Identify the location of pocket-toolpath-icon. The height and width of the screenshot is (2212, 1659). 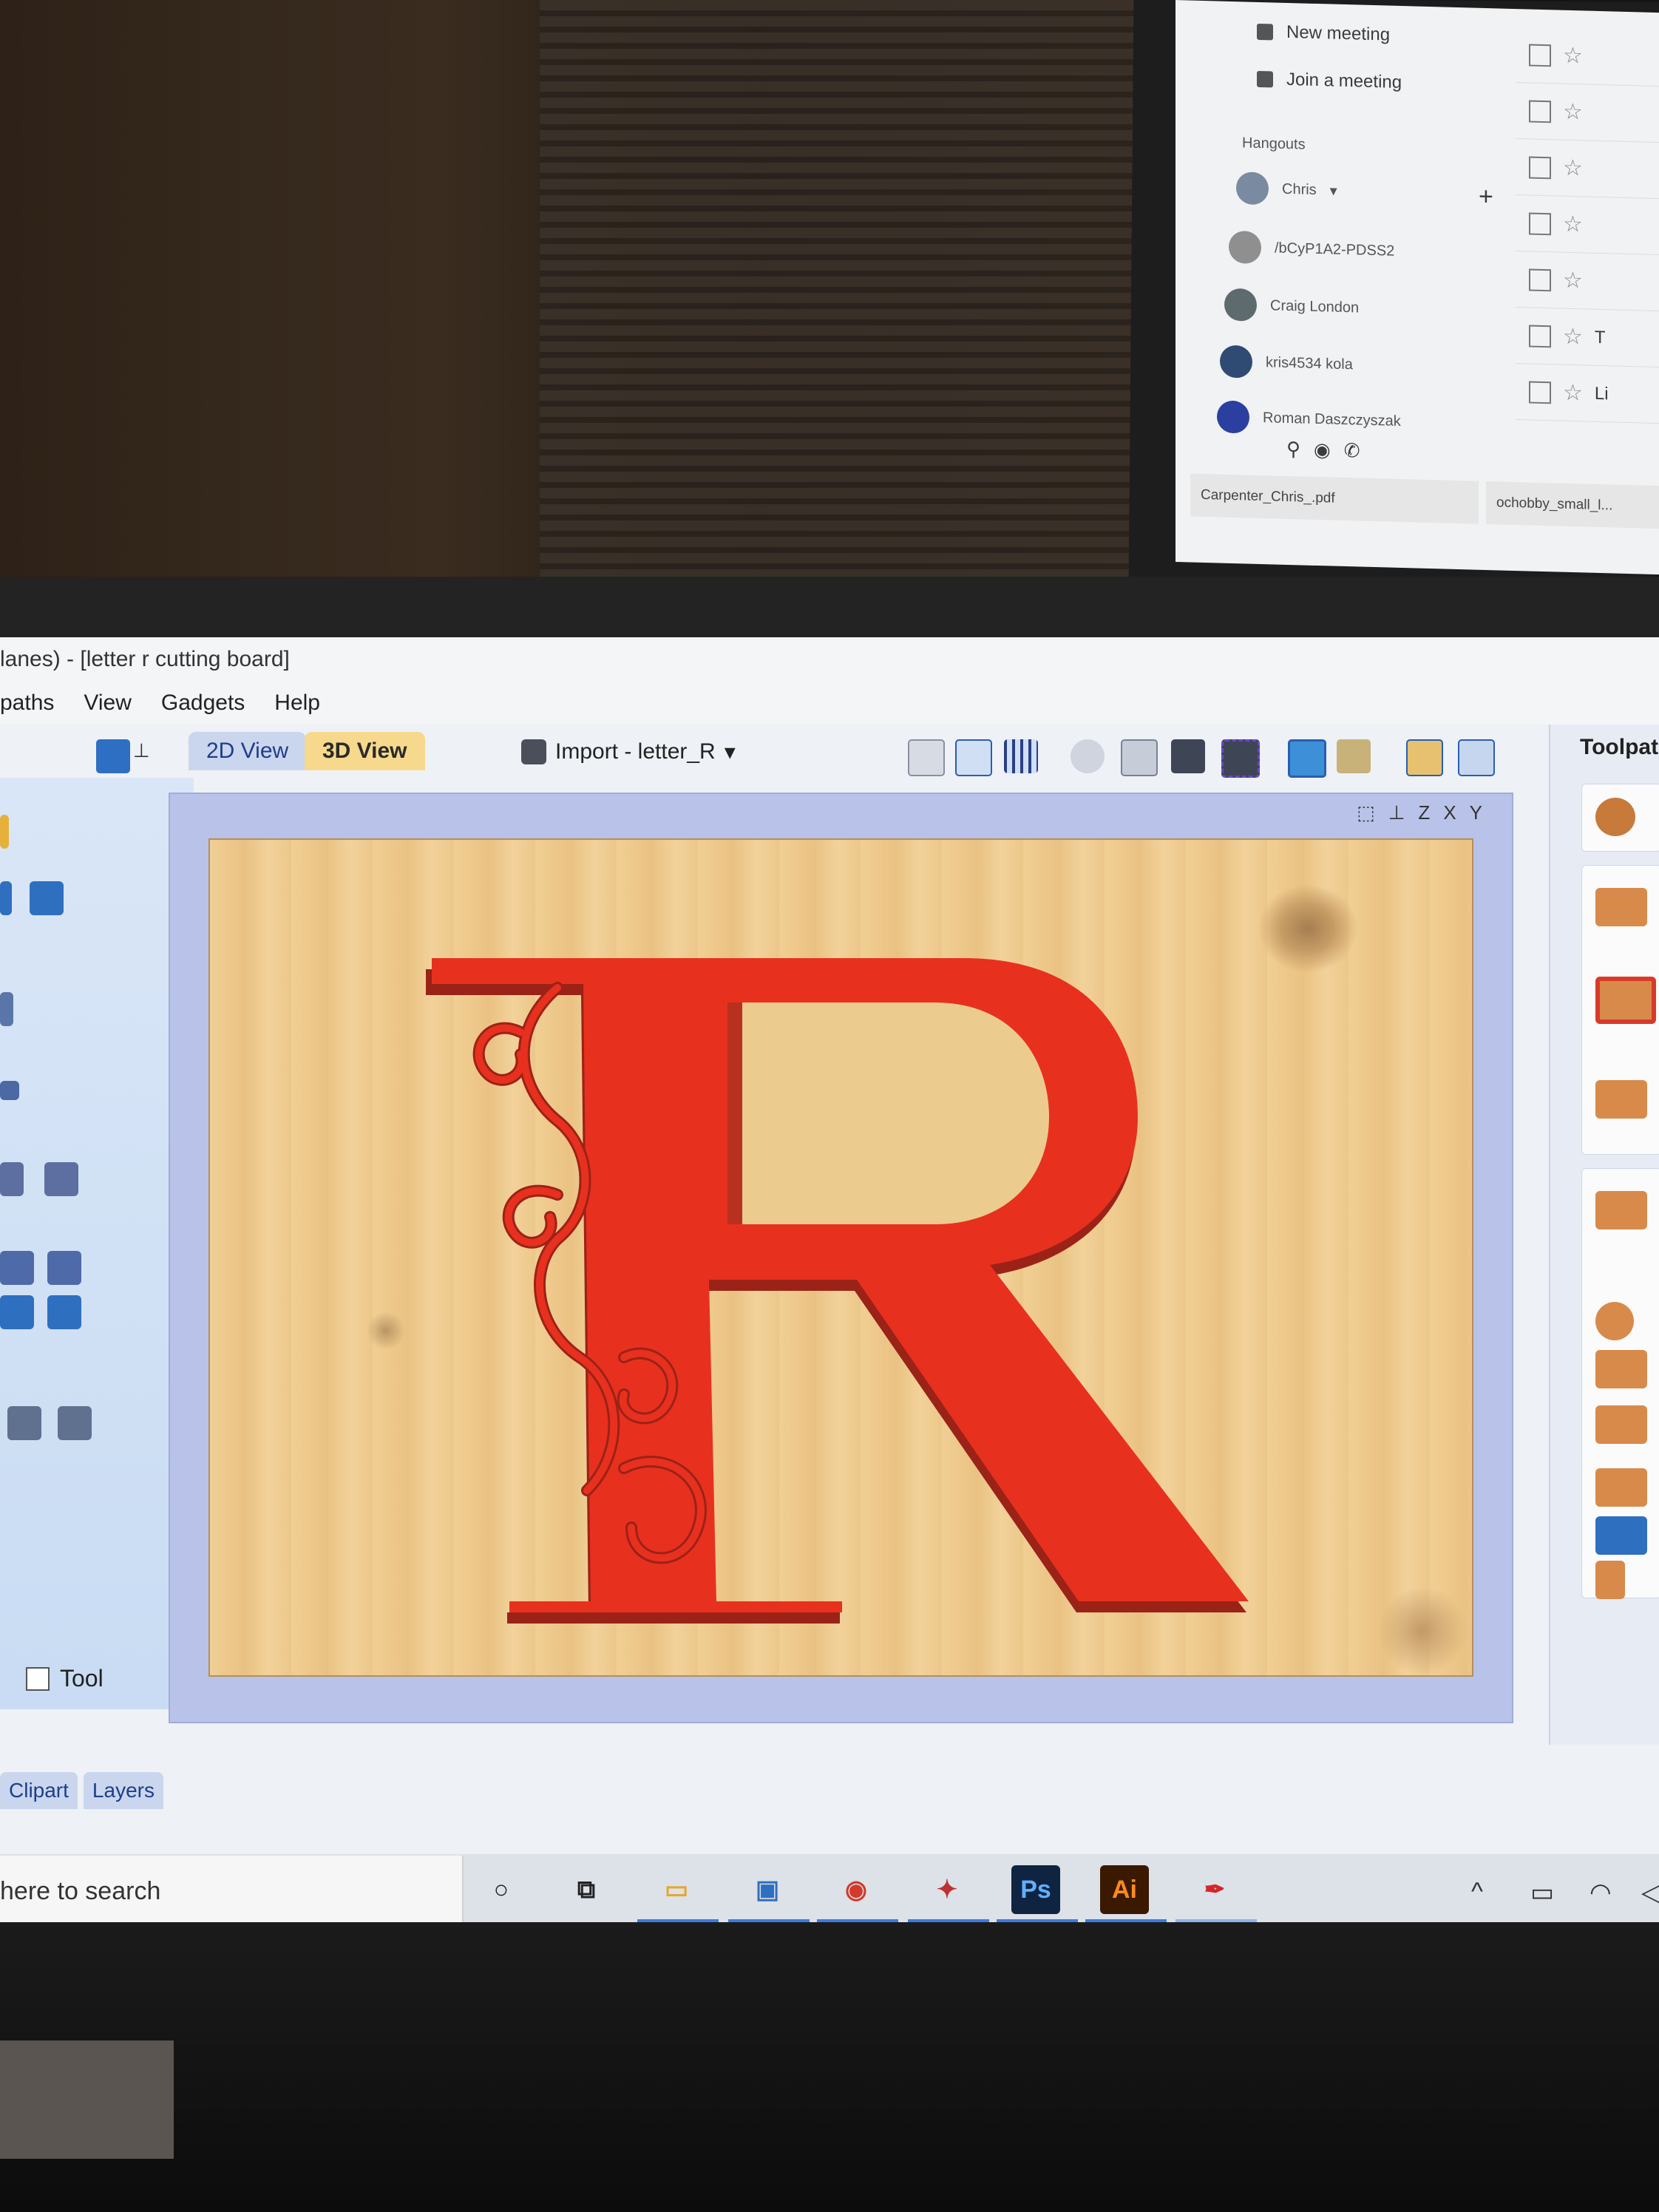
(1625, 1000).